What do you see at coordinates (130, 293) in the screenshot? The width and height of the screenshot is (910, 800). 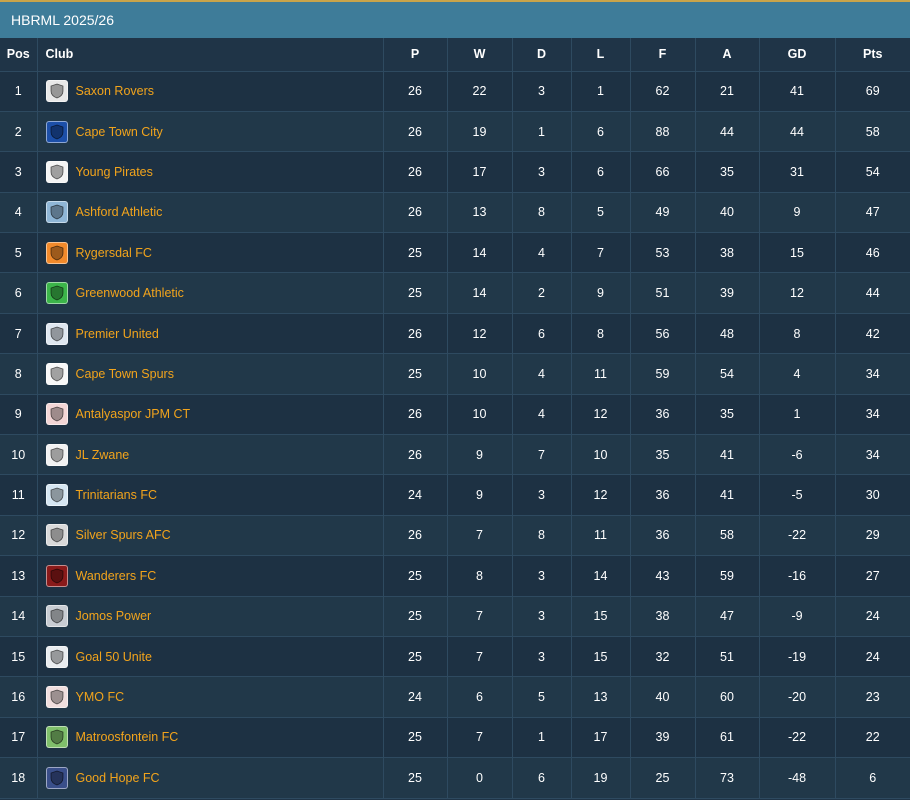 I see `club-link: Greenwood Athletic` at bounding box center [130, 293].